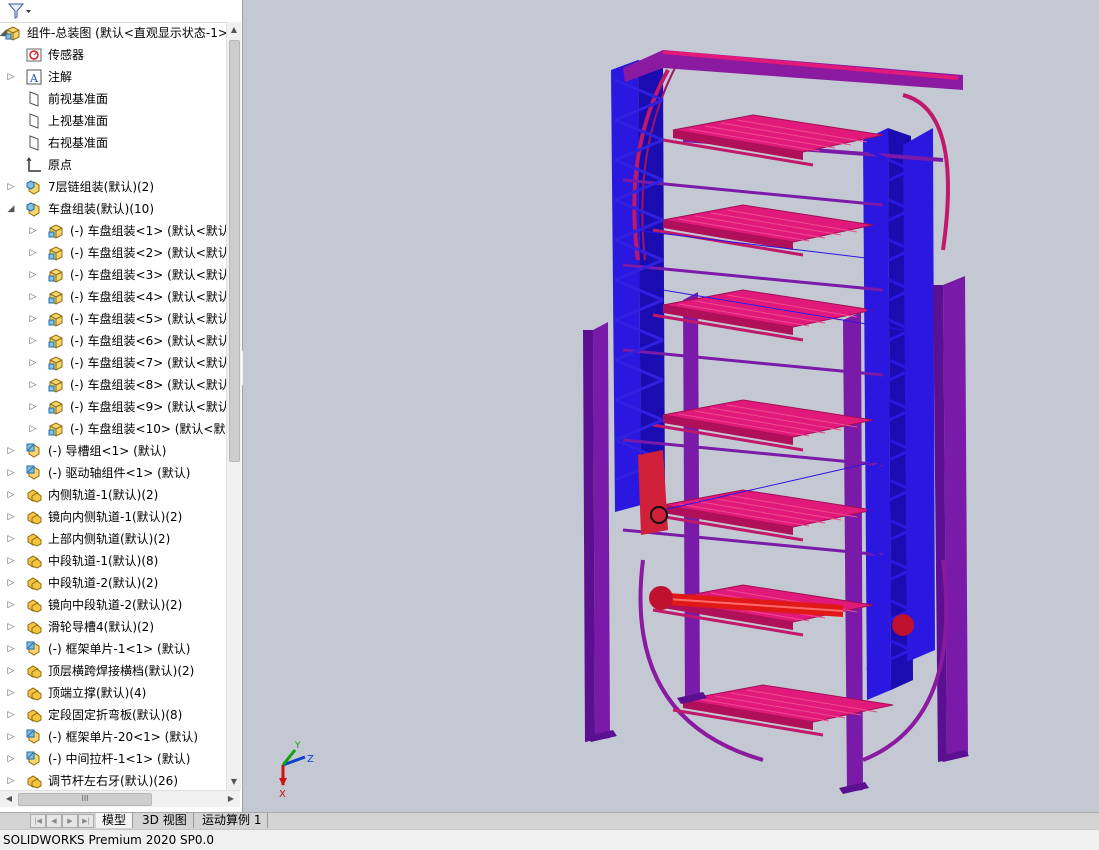  I want to click on tree-horizontal-scrollbar: ◀ III ▶, so click(120, 798).